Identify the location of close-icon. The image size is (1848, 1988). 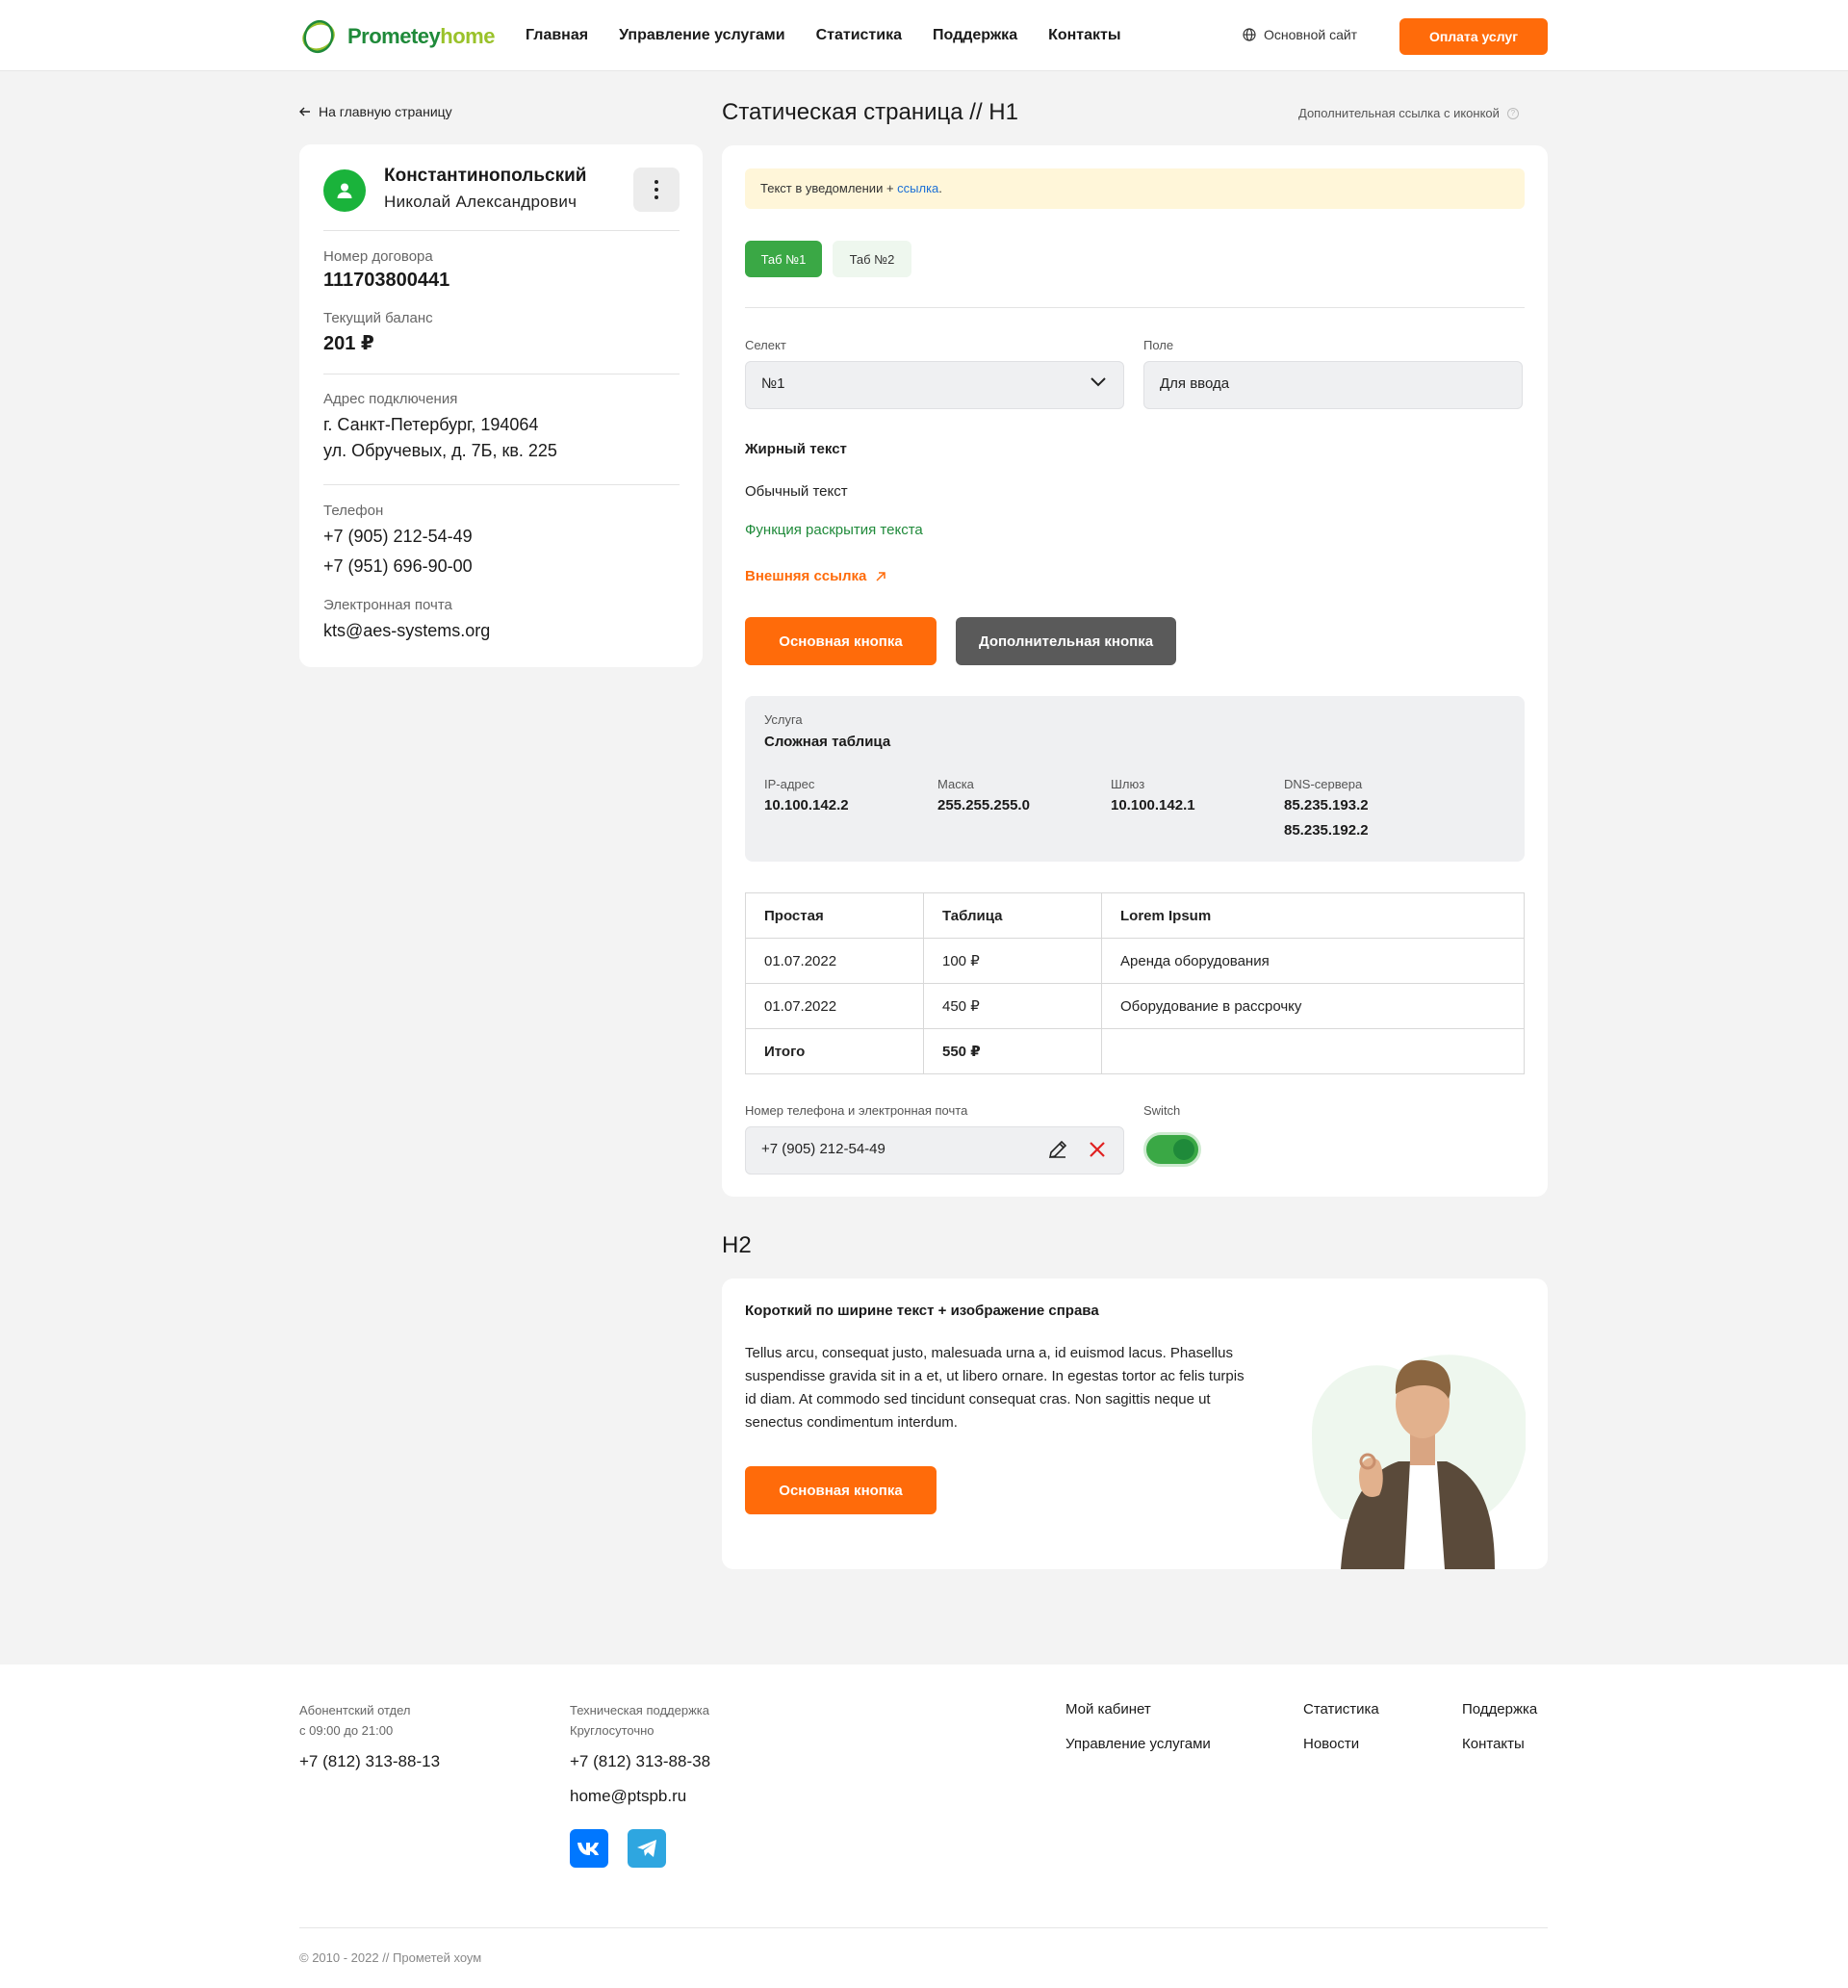
(1097, 1149).